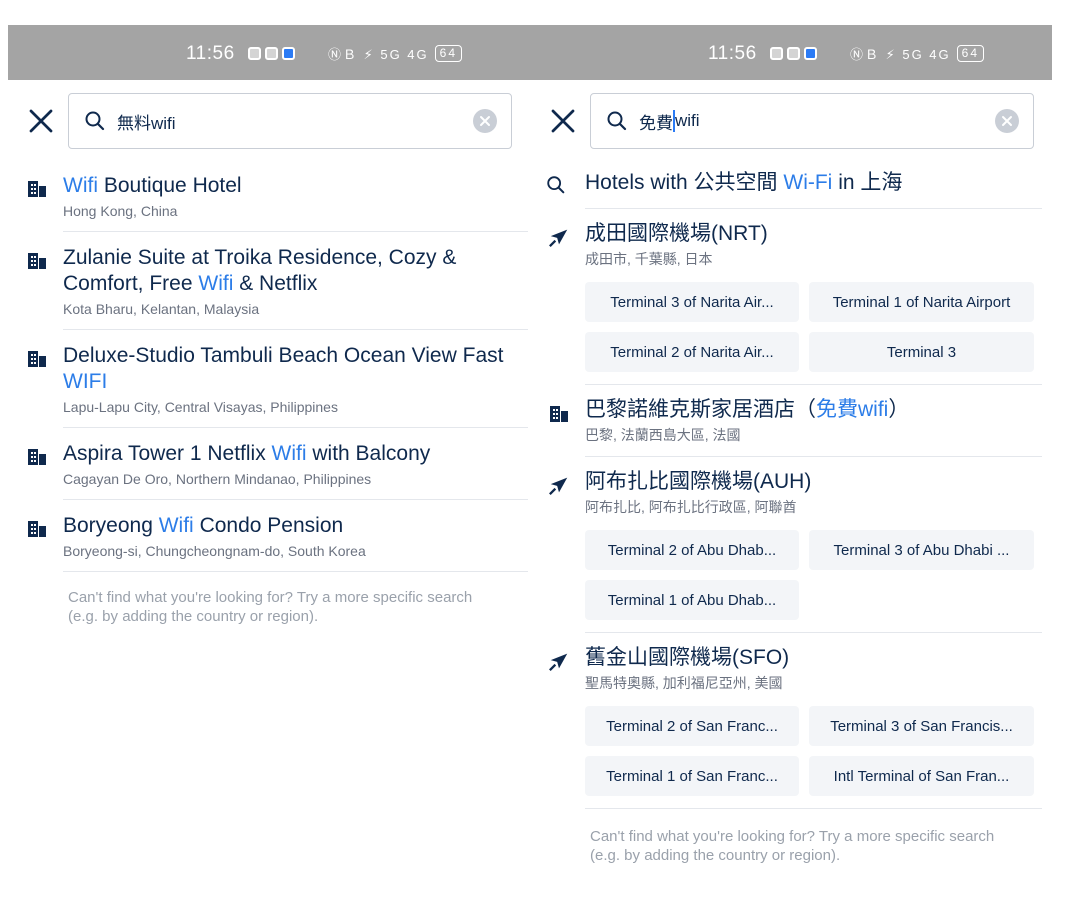  I want to click on result-title: Aspira Tower 1 Netflix Wifi with Balcony, so click(247, 453).